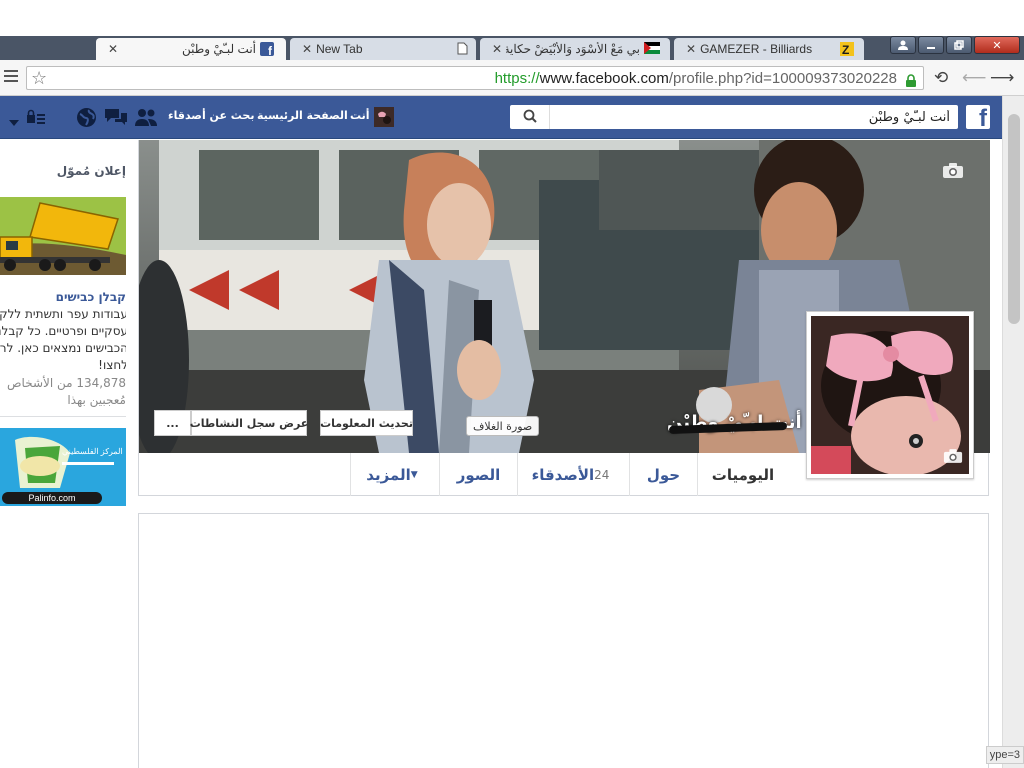 The height and width of the screenshot is (768, 1024). Describe the element at coordinates (1002, 78) in the screenshot. I see `forward-icon: ⟶` at that location.